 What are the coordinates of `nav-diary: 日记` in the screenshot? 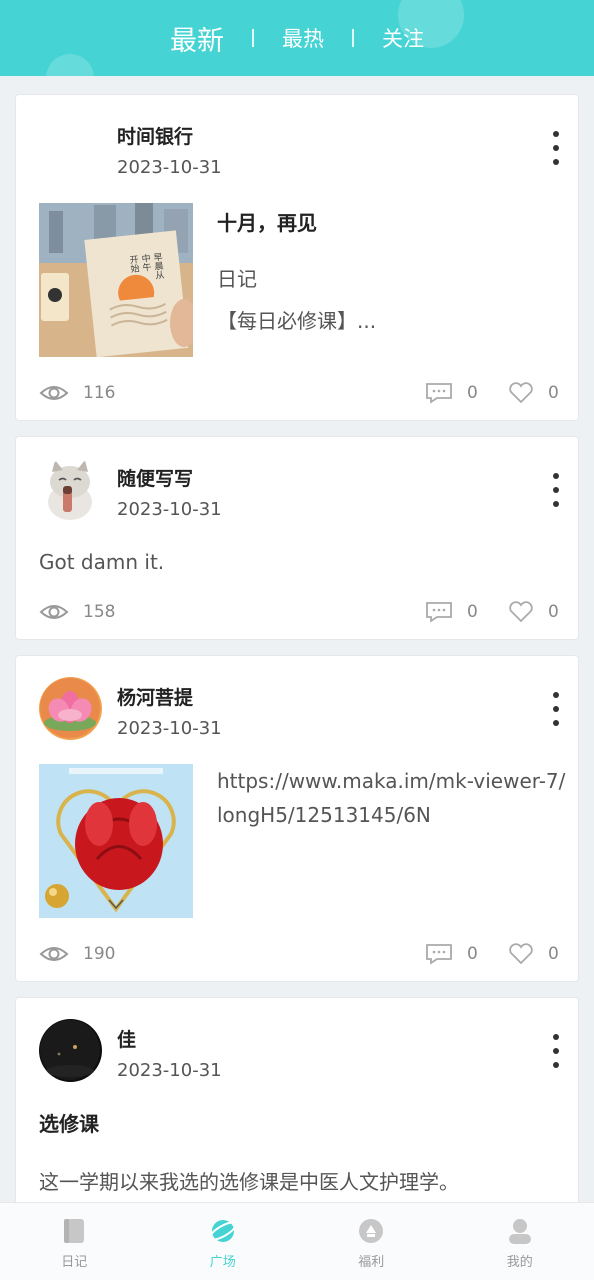 It's located at (74, 1241).